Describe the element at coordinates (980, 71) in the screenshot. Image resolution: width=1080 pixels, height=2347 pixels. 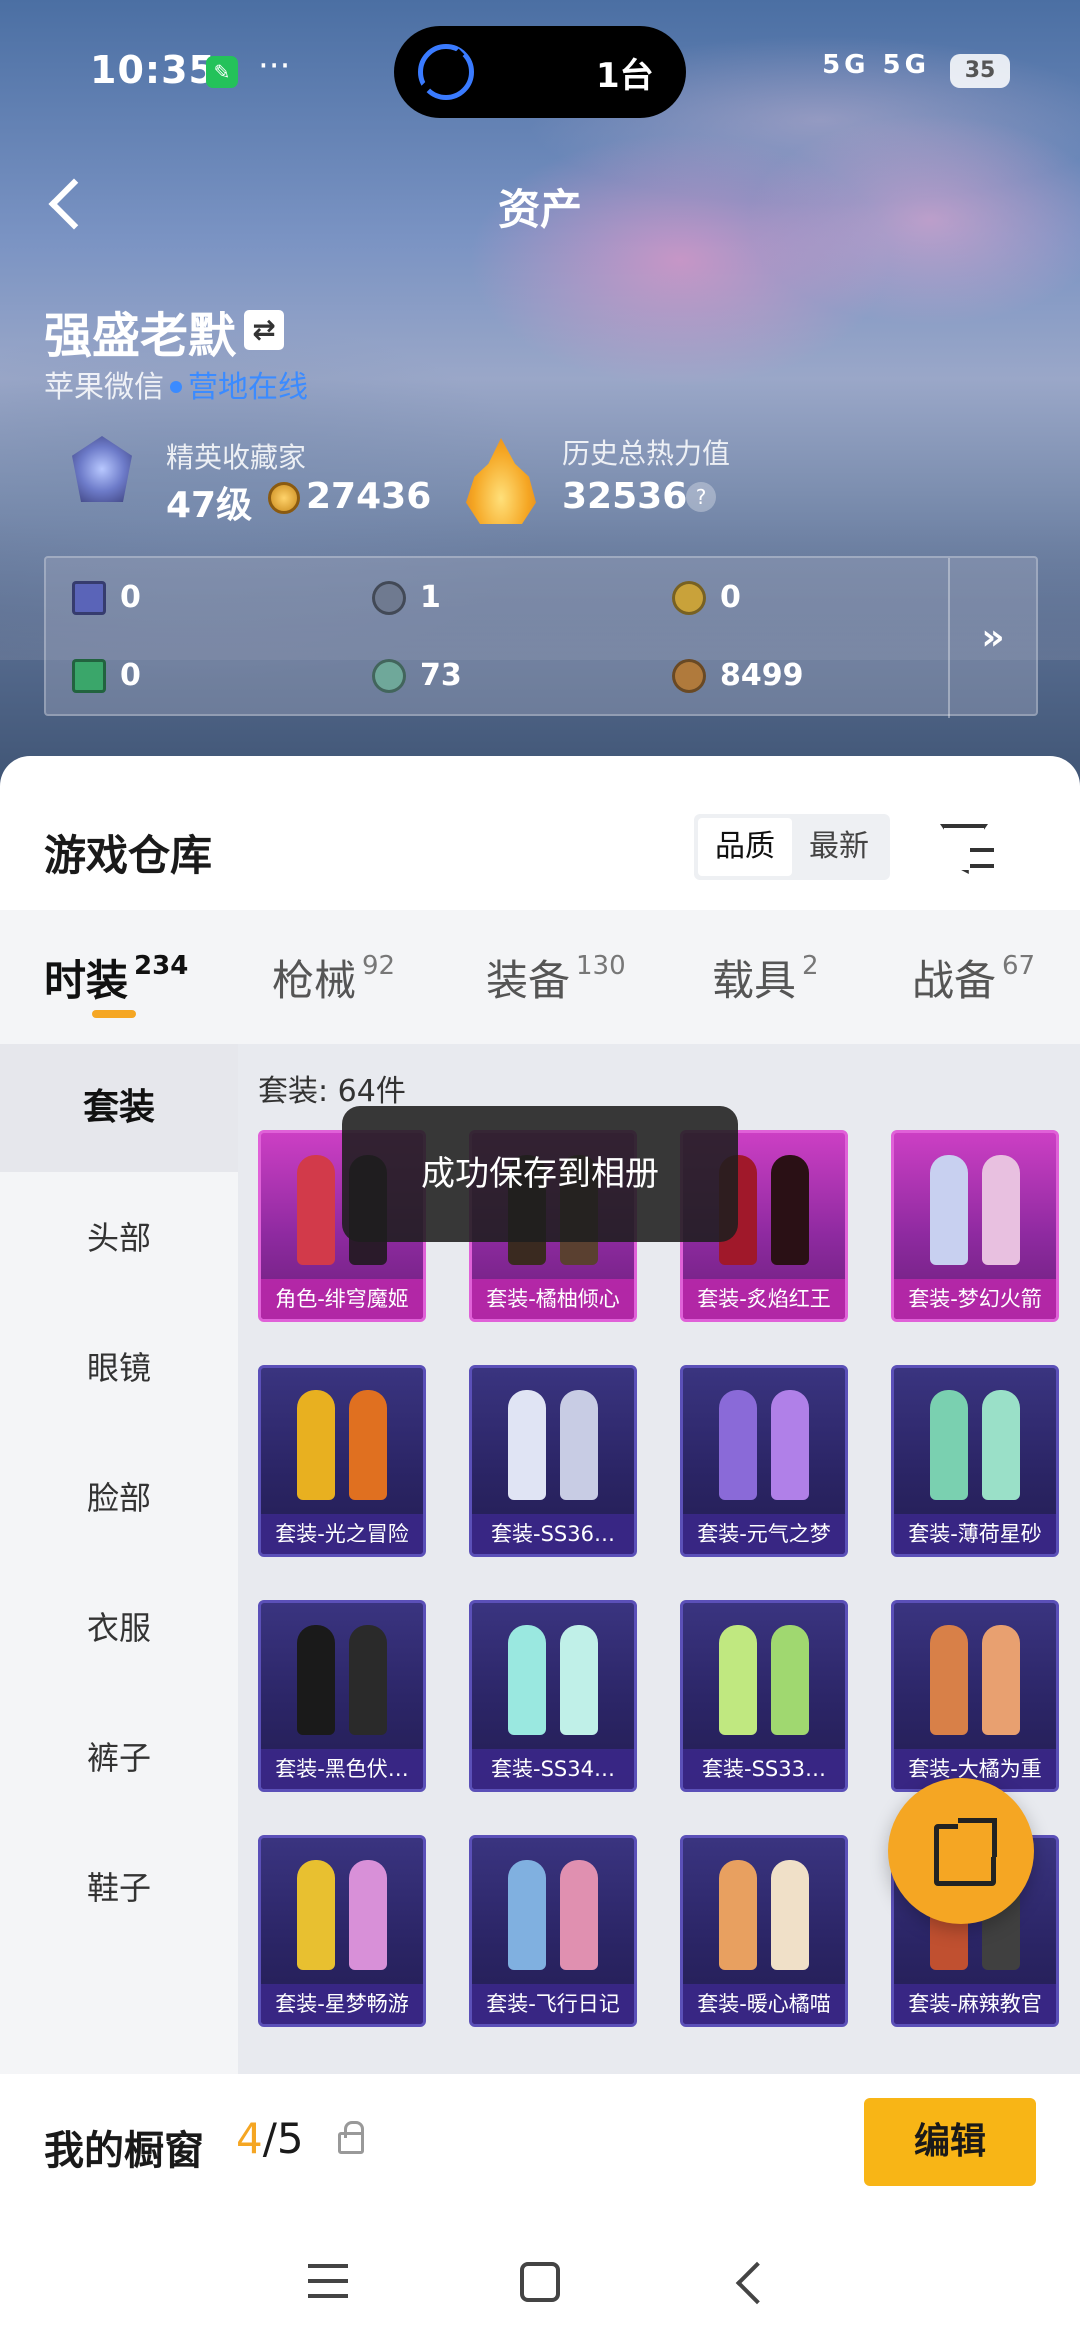
I see `battery-icon: 35` at that location.